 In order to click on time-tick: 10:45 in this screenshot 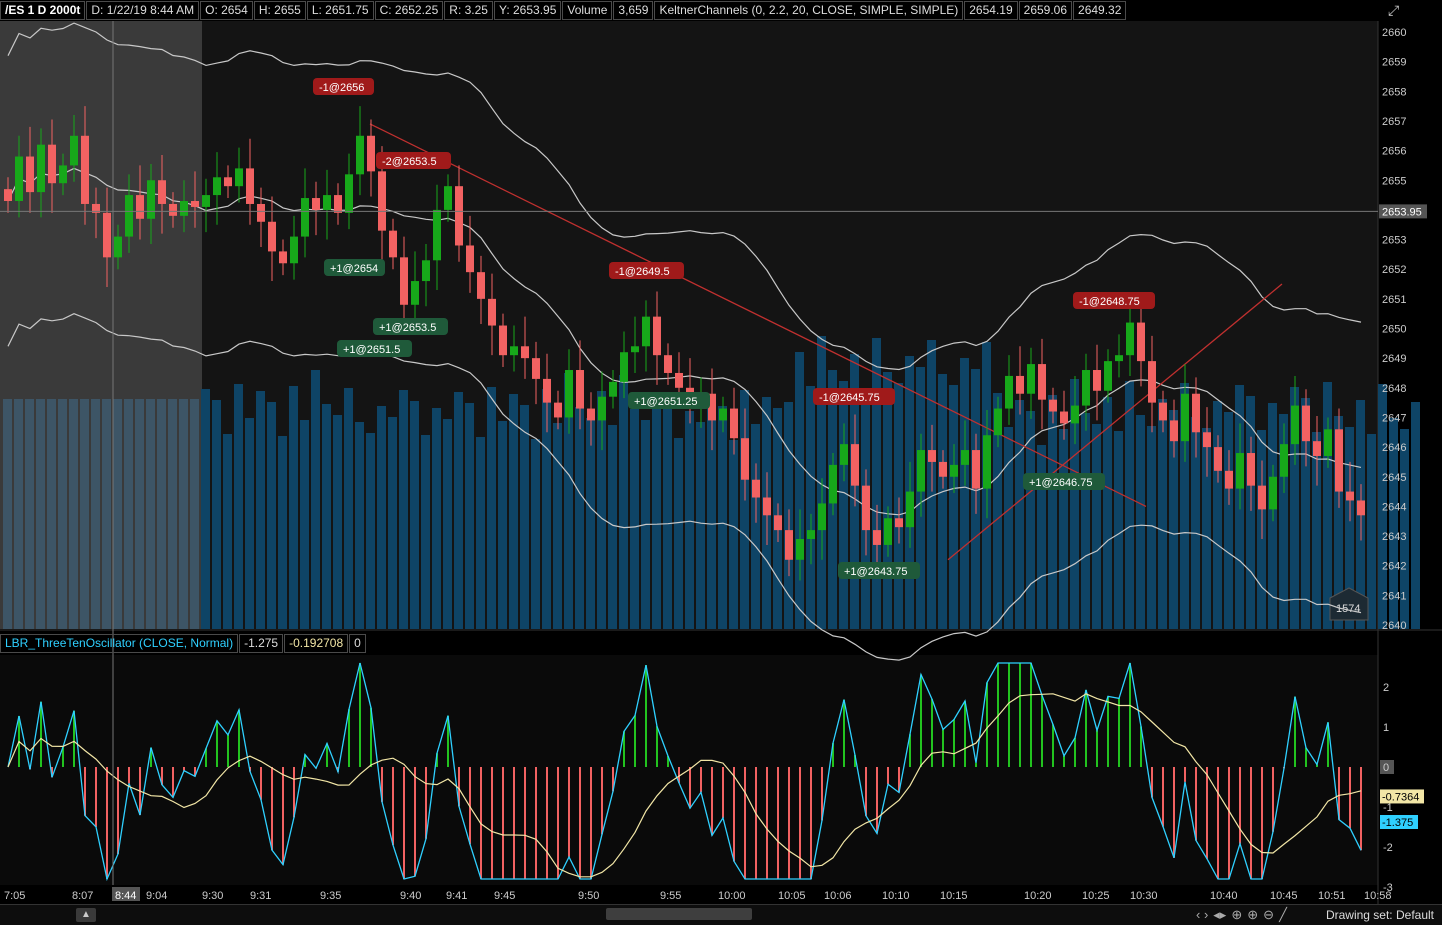, I will do `click(1284, 896)`.